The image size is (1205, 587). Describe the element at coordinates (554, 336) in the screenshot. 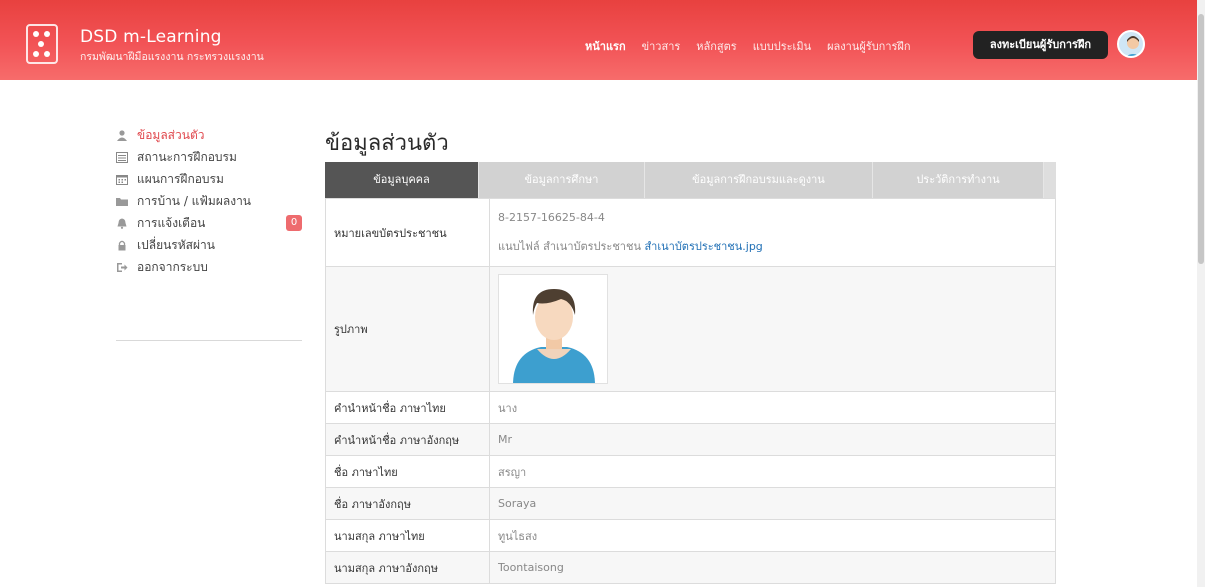

I see `person-placeholder-icon` at that location.